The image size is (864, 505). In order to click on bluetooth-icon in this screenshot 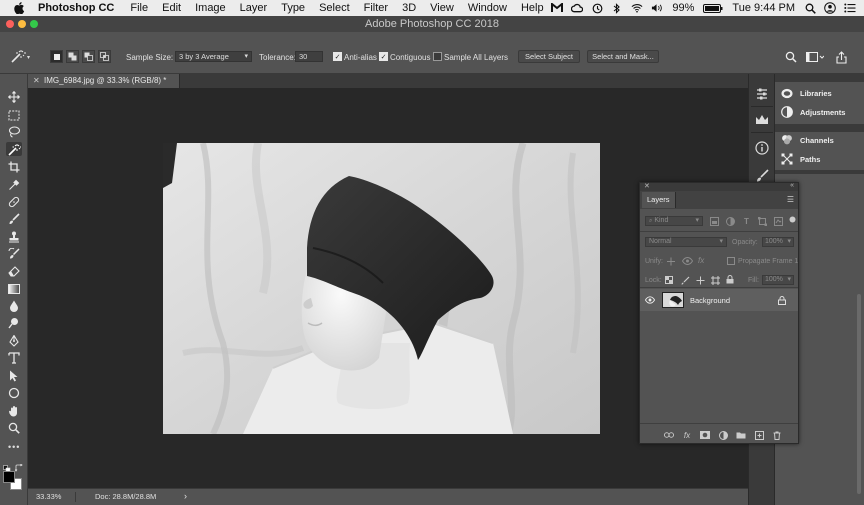, I will do `click(617, 8)`.